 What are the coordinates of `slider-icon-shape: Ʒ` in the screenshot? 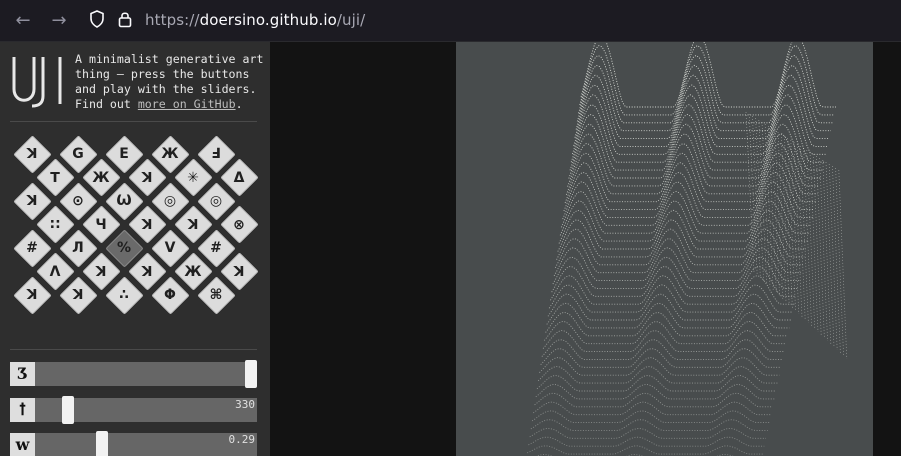 It's located at (22, 374).